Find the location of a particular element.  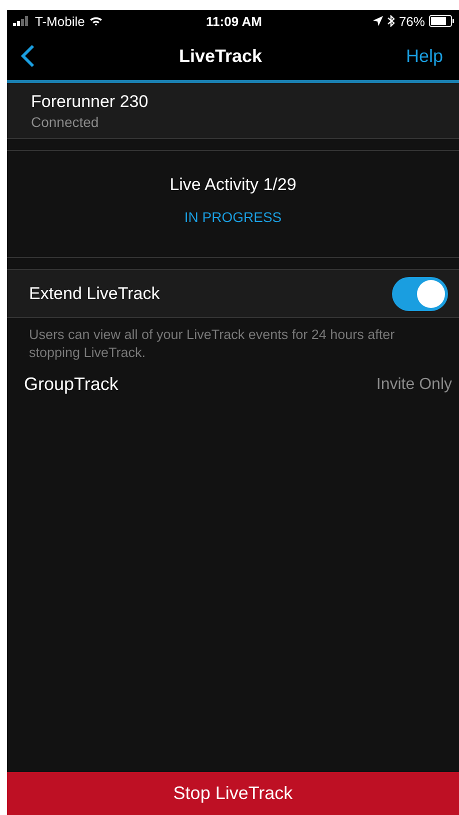

location-icon is located at coordinates (377, 21).